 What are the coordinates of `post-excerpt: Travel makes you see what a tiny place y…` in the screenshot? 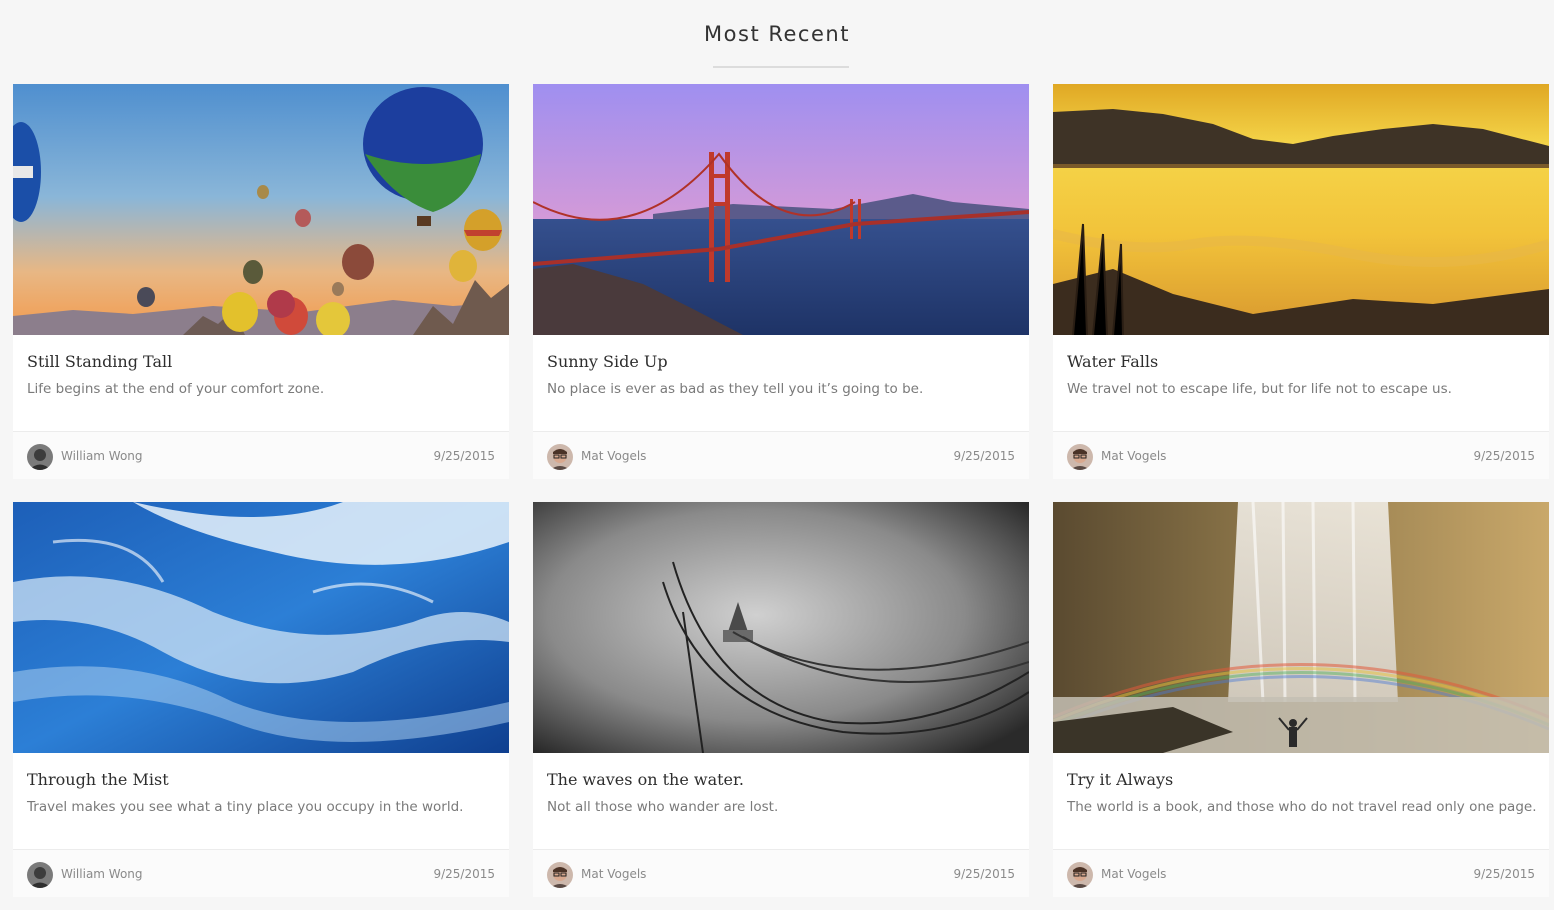 It's located at (245, 807).